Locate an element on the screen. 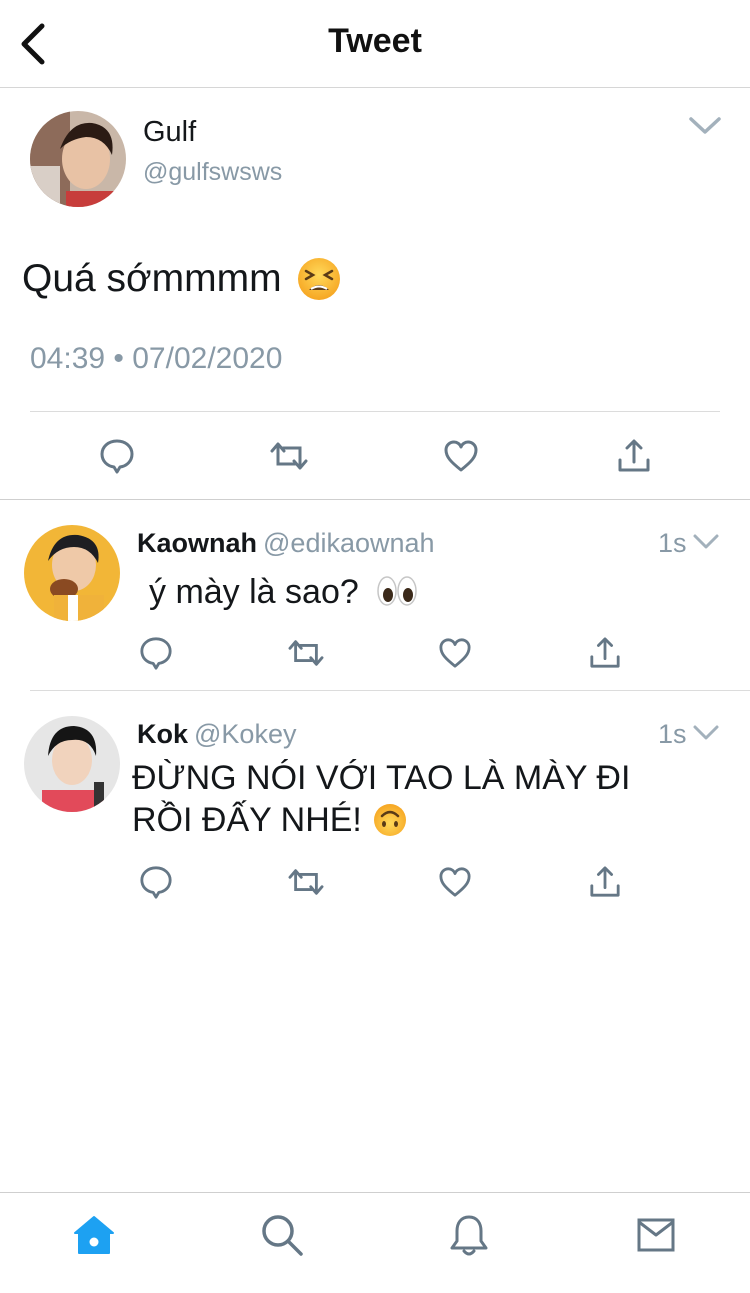 This screenshot has width=750, height=1293. tab-notifications is located at coordinates (469, 1235).